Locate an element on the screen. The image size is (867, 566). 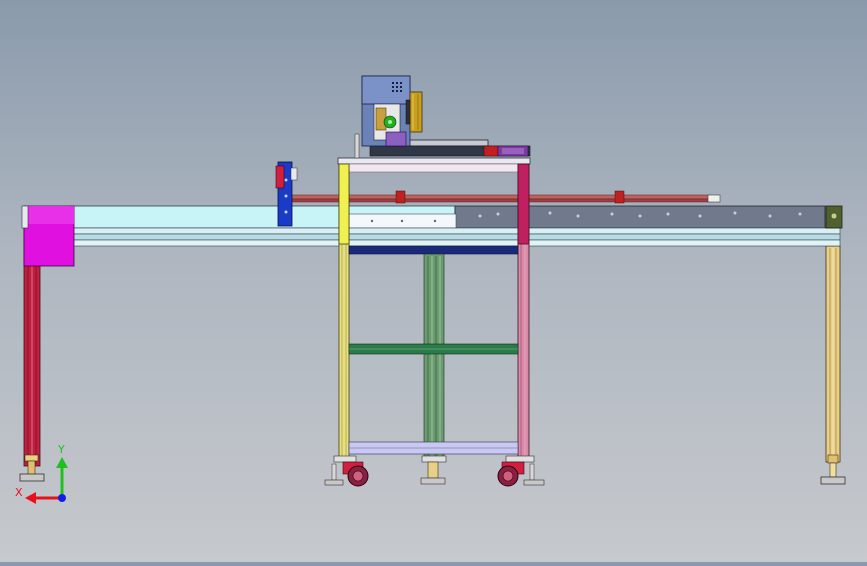
caster-left is located at coordinates (346, 474).